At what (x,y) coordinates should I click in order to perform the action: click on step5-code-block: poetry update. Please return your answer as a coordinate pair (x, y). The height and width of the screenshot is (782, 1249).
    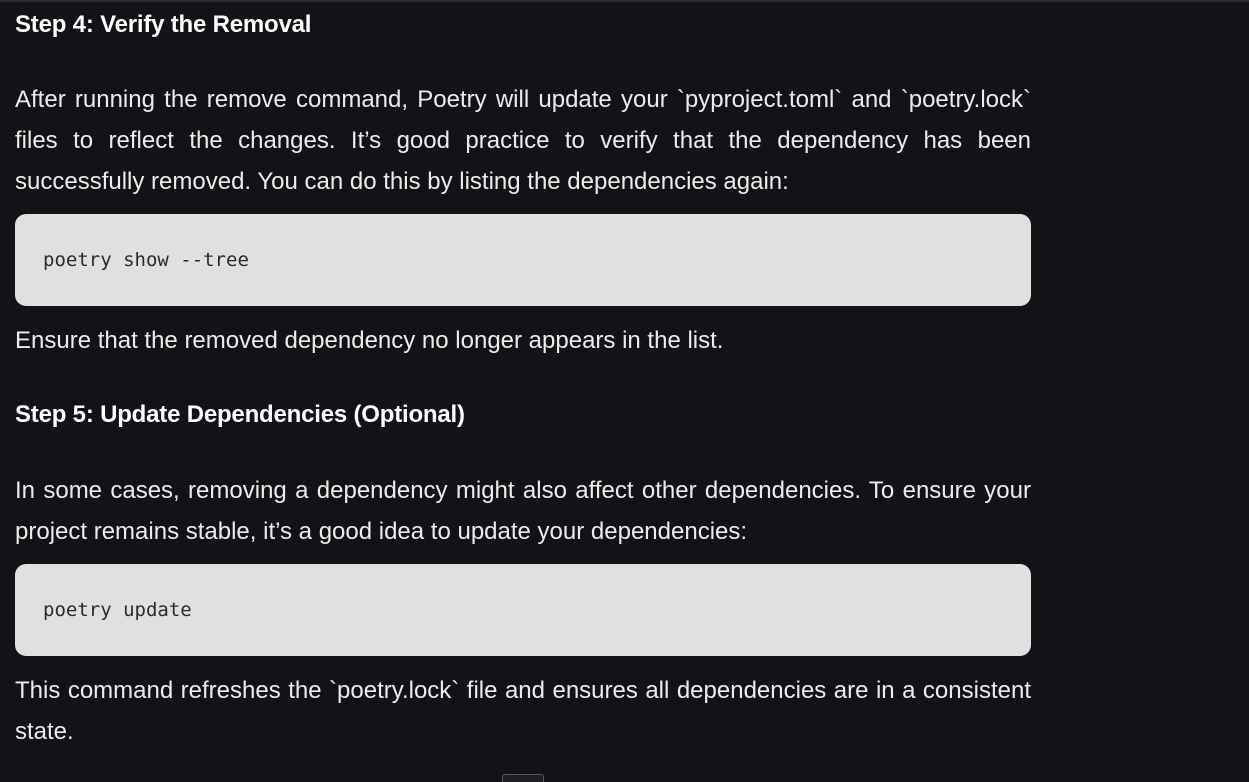
    Looking at the image, I should click on (523, 610).